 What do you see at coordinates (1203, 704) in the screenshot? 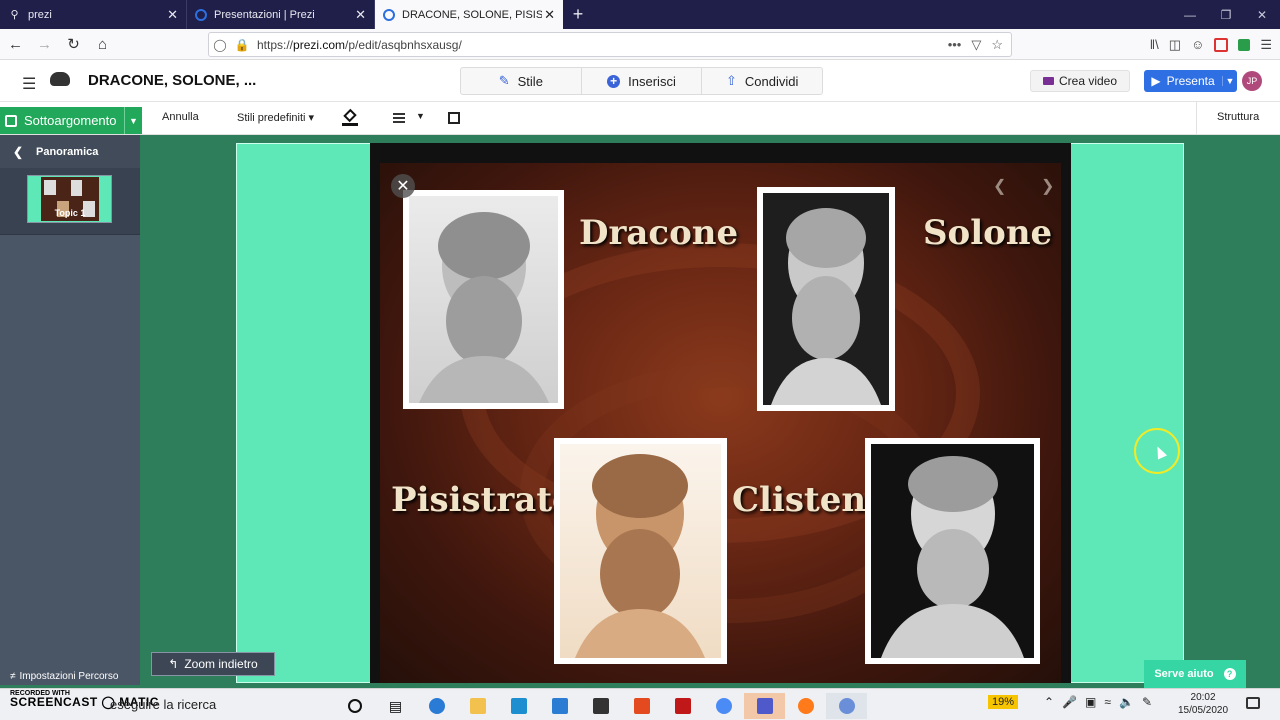
I see `clock: 20:02 15/05/2020` at bounding box center [1203, 704].